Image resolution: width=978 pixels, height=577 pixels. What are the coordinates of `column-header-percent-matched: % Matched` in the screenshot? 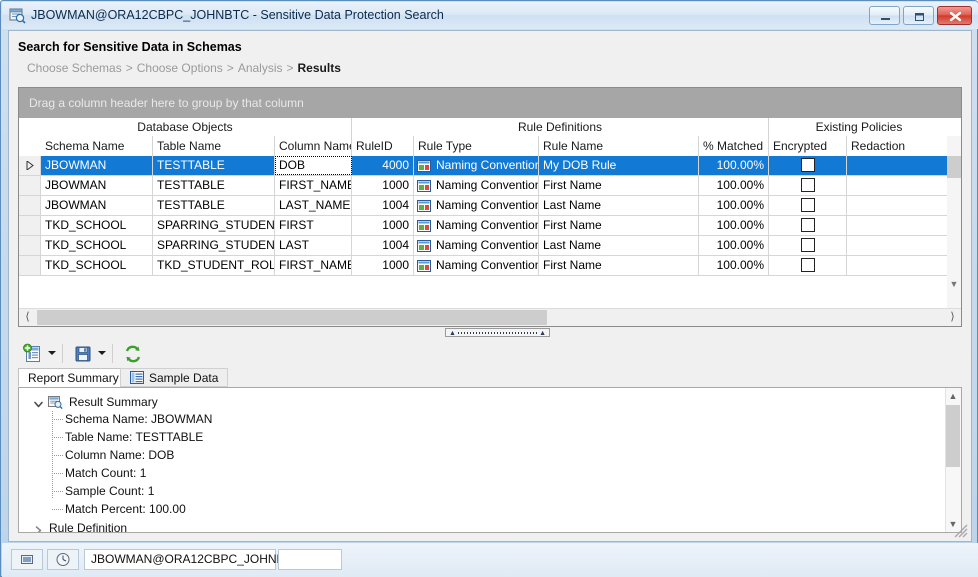 It's located at (734, 146).